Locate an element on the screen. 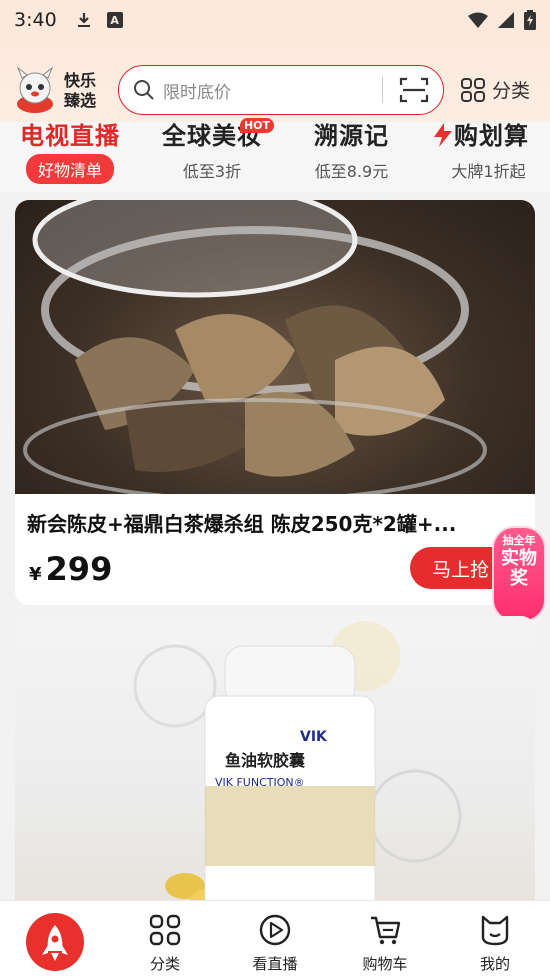 This screenshot has width=550, height=979. product-price: 299 is located at coordinates (79, 569).